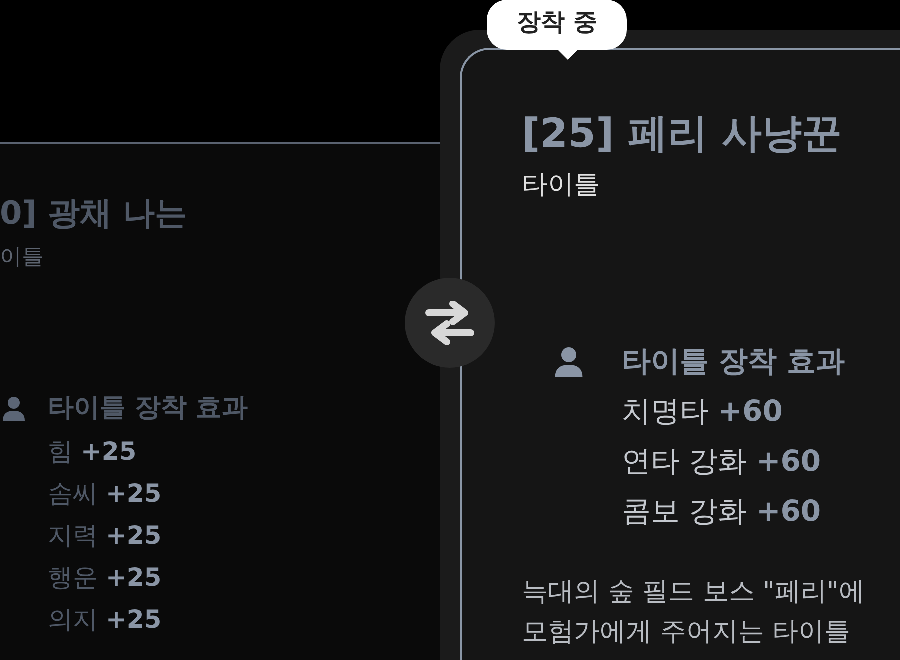  Describe the element at coordinates (568, 54) in the screenshot. I see `badge-tail` at that location.